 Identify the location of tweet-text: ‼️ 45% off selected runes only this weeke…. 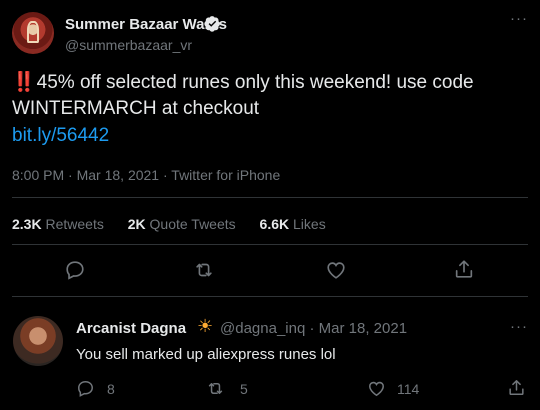
(272, 96).